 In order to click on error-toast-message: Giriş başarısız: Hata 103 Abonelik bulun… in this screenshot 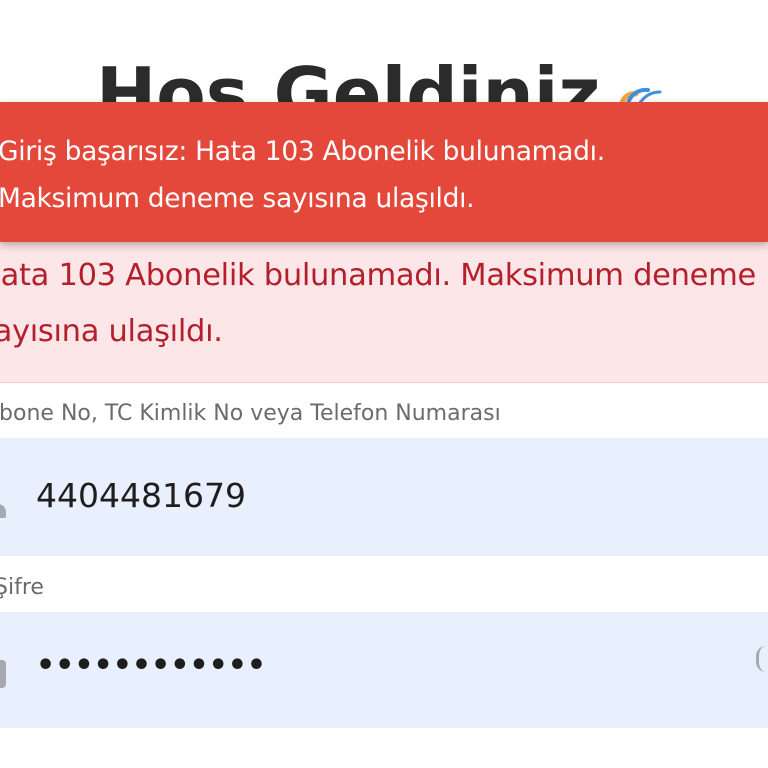, I will do `click(302, 175)`.